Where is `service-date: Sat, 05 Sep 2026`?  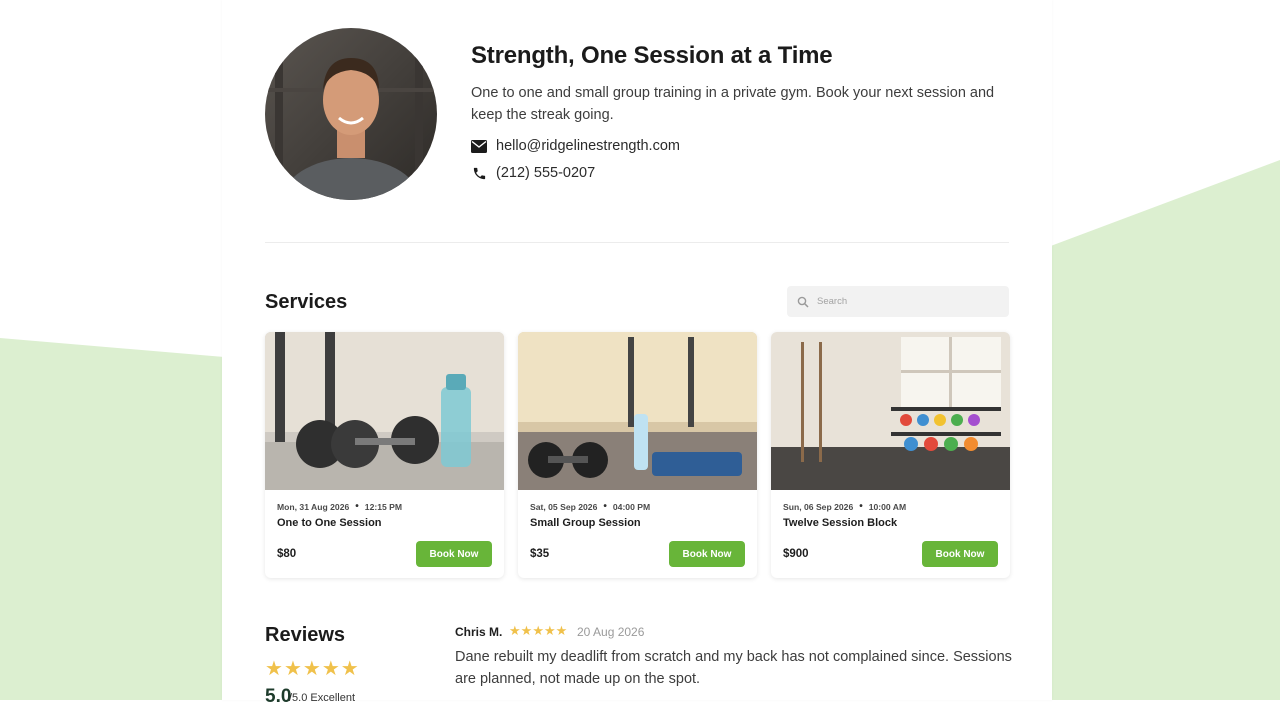 service-date: Sat, 05 Sep 2026 is located at coordinates (564, 506).